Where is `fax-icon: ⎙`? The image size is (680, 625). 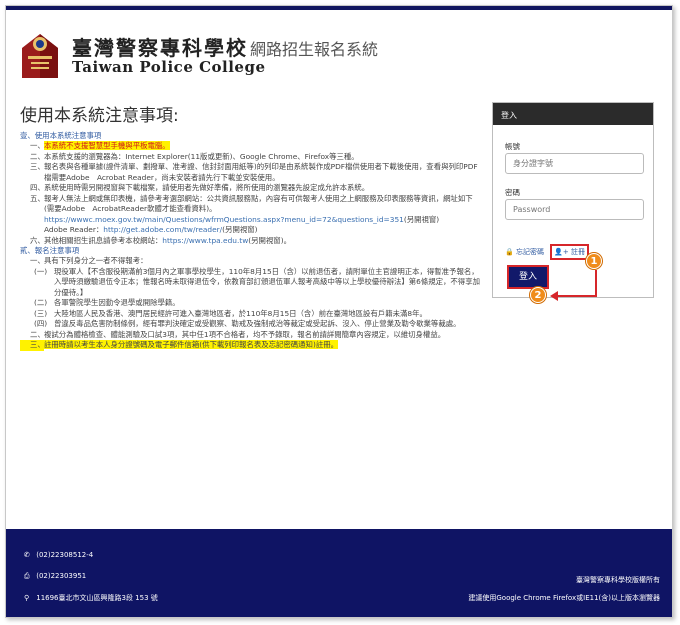 fax-icon: ⎙ is located at coordinates (27, 576).